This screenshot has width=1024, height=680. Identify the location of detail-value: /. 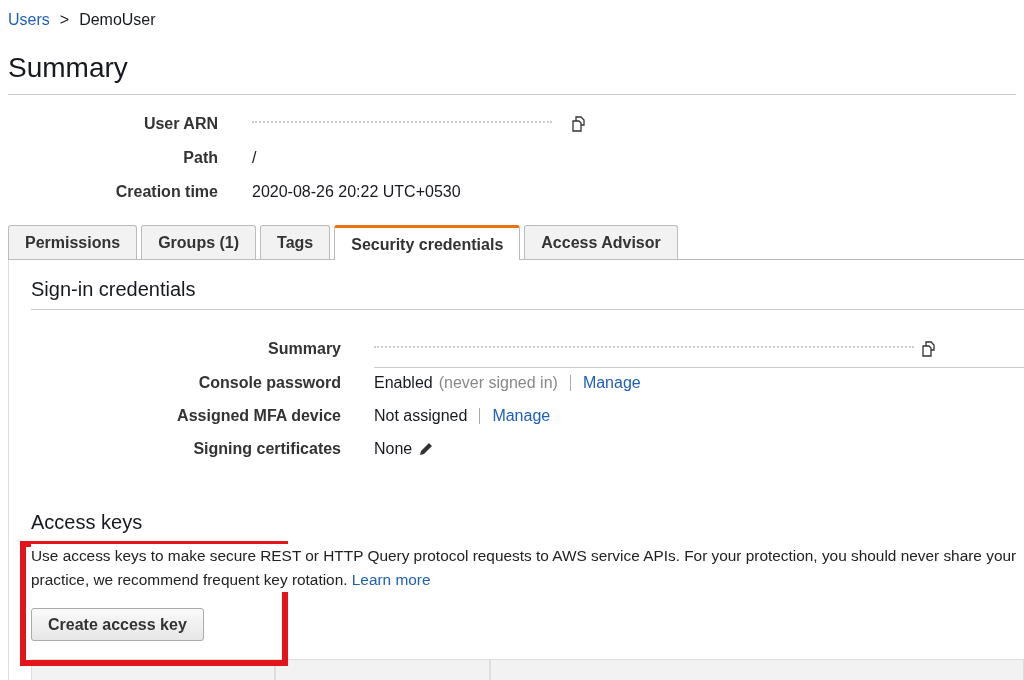
(254, 157).